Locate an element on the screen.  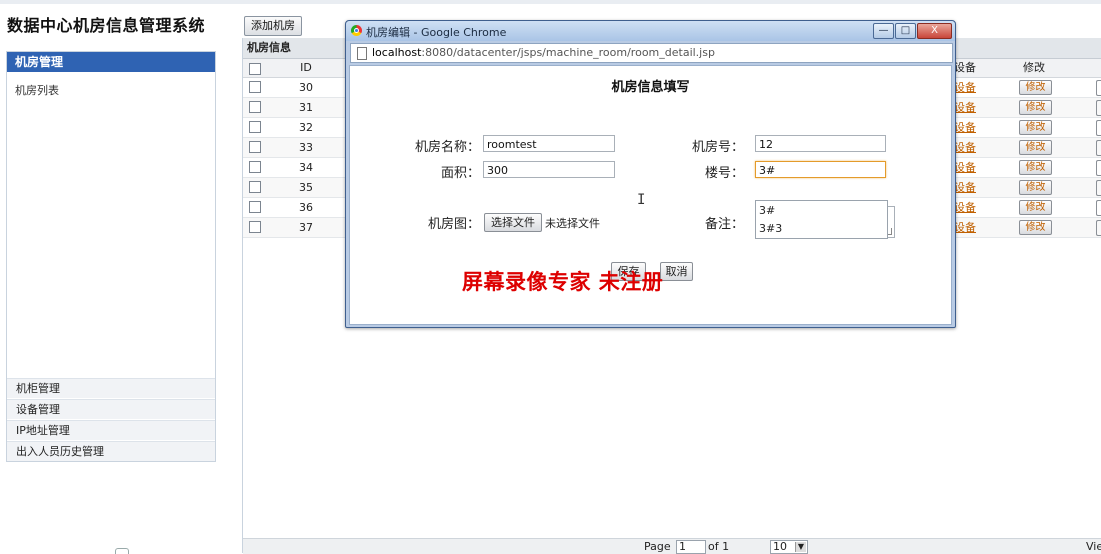
pager-page-input: 1 is located at coordinates (691, 547).